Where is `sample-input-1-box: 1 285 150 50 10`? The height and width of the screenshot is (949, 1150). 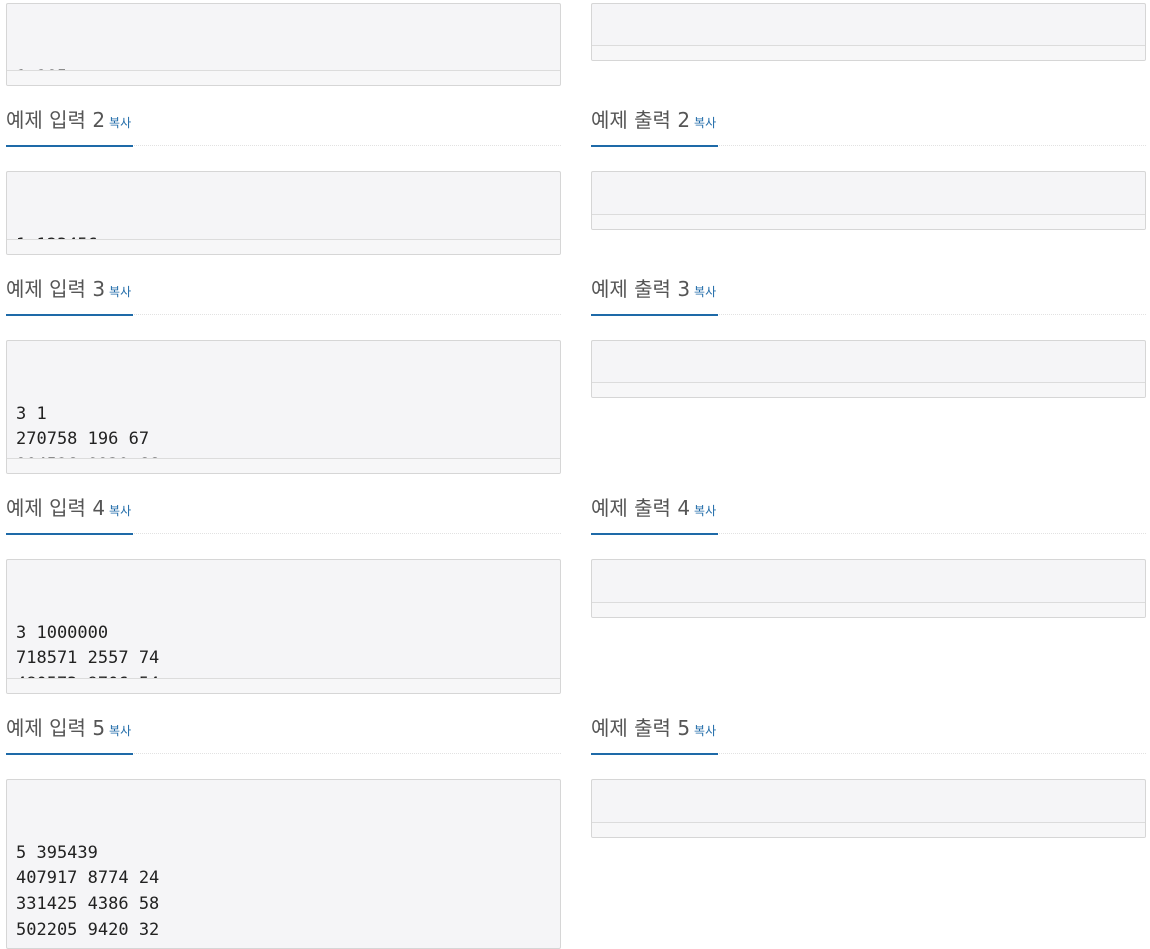 sample-input-1-box: 1 285 150 50 10 is located at coordinates (283, 44).